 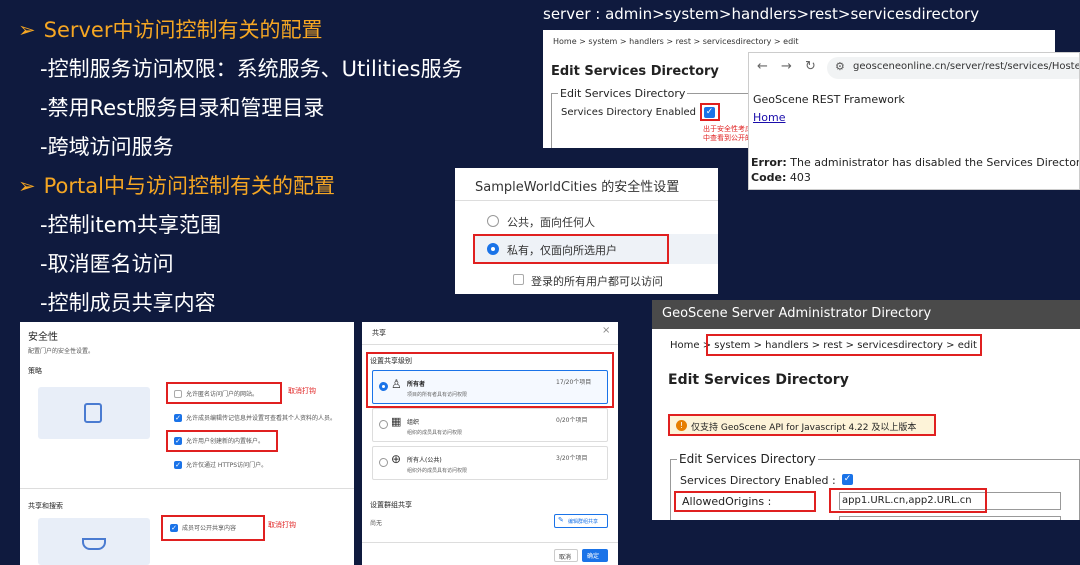 I want to click on public-option: ⊕ 所有人(公共) 组织外的成员具有访问权限 3/20个项目, so click(x=490, y=463).